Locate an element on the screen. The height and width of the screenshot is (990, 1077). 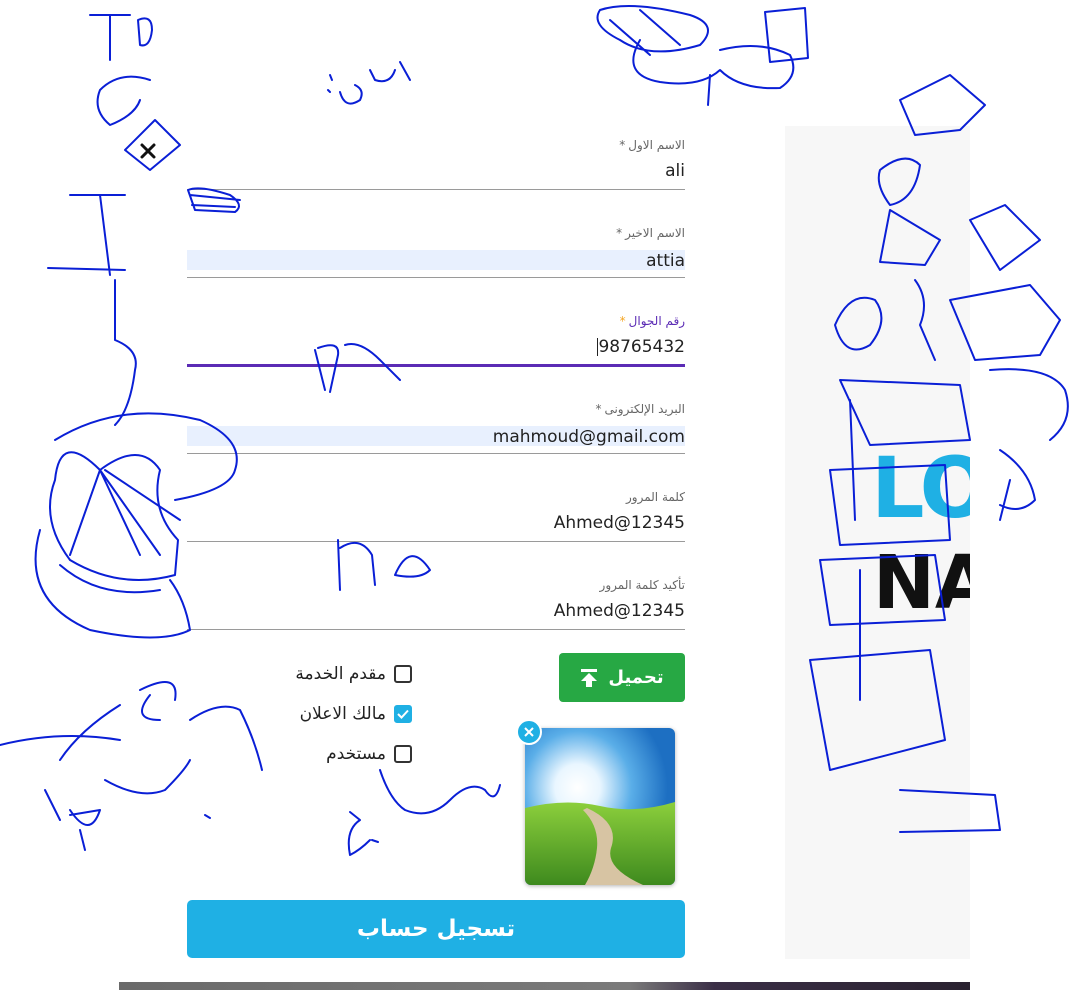
last-name-underline is located at coordinates (436, 277).